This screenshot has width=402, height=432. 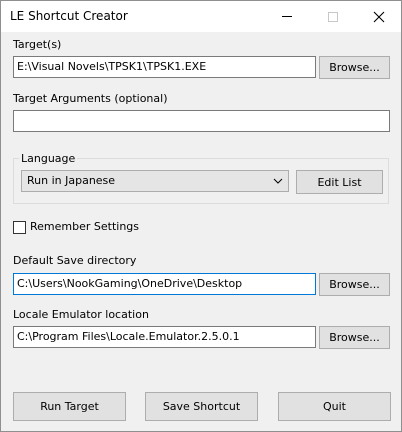 I want to click on remember-settings-checkbox, so click(x=19, y=227).